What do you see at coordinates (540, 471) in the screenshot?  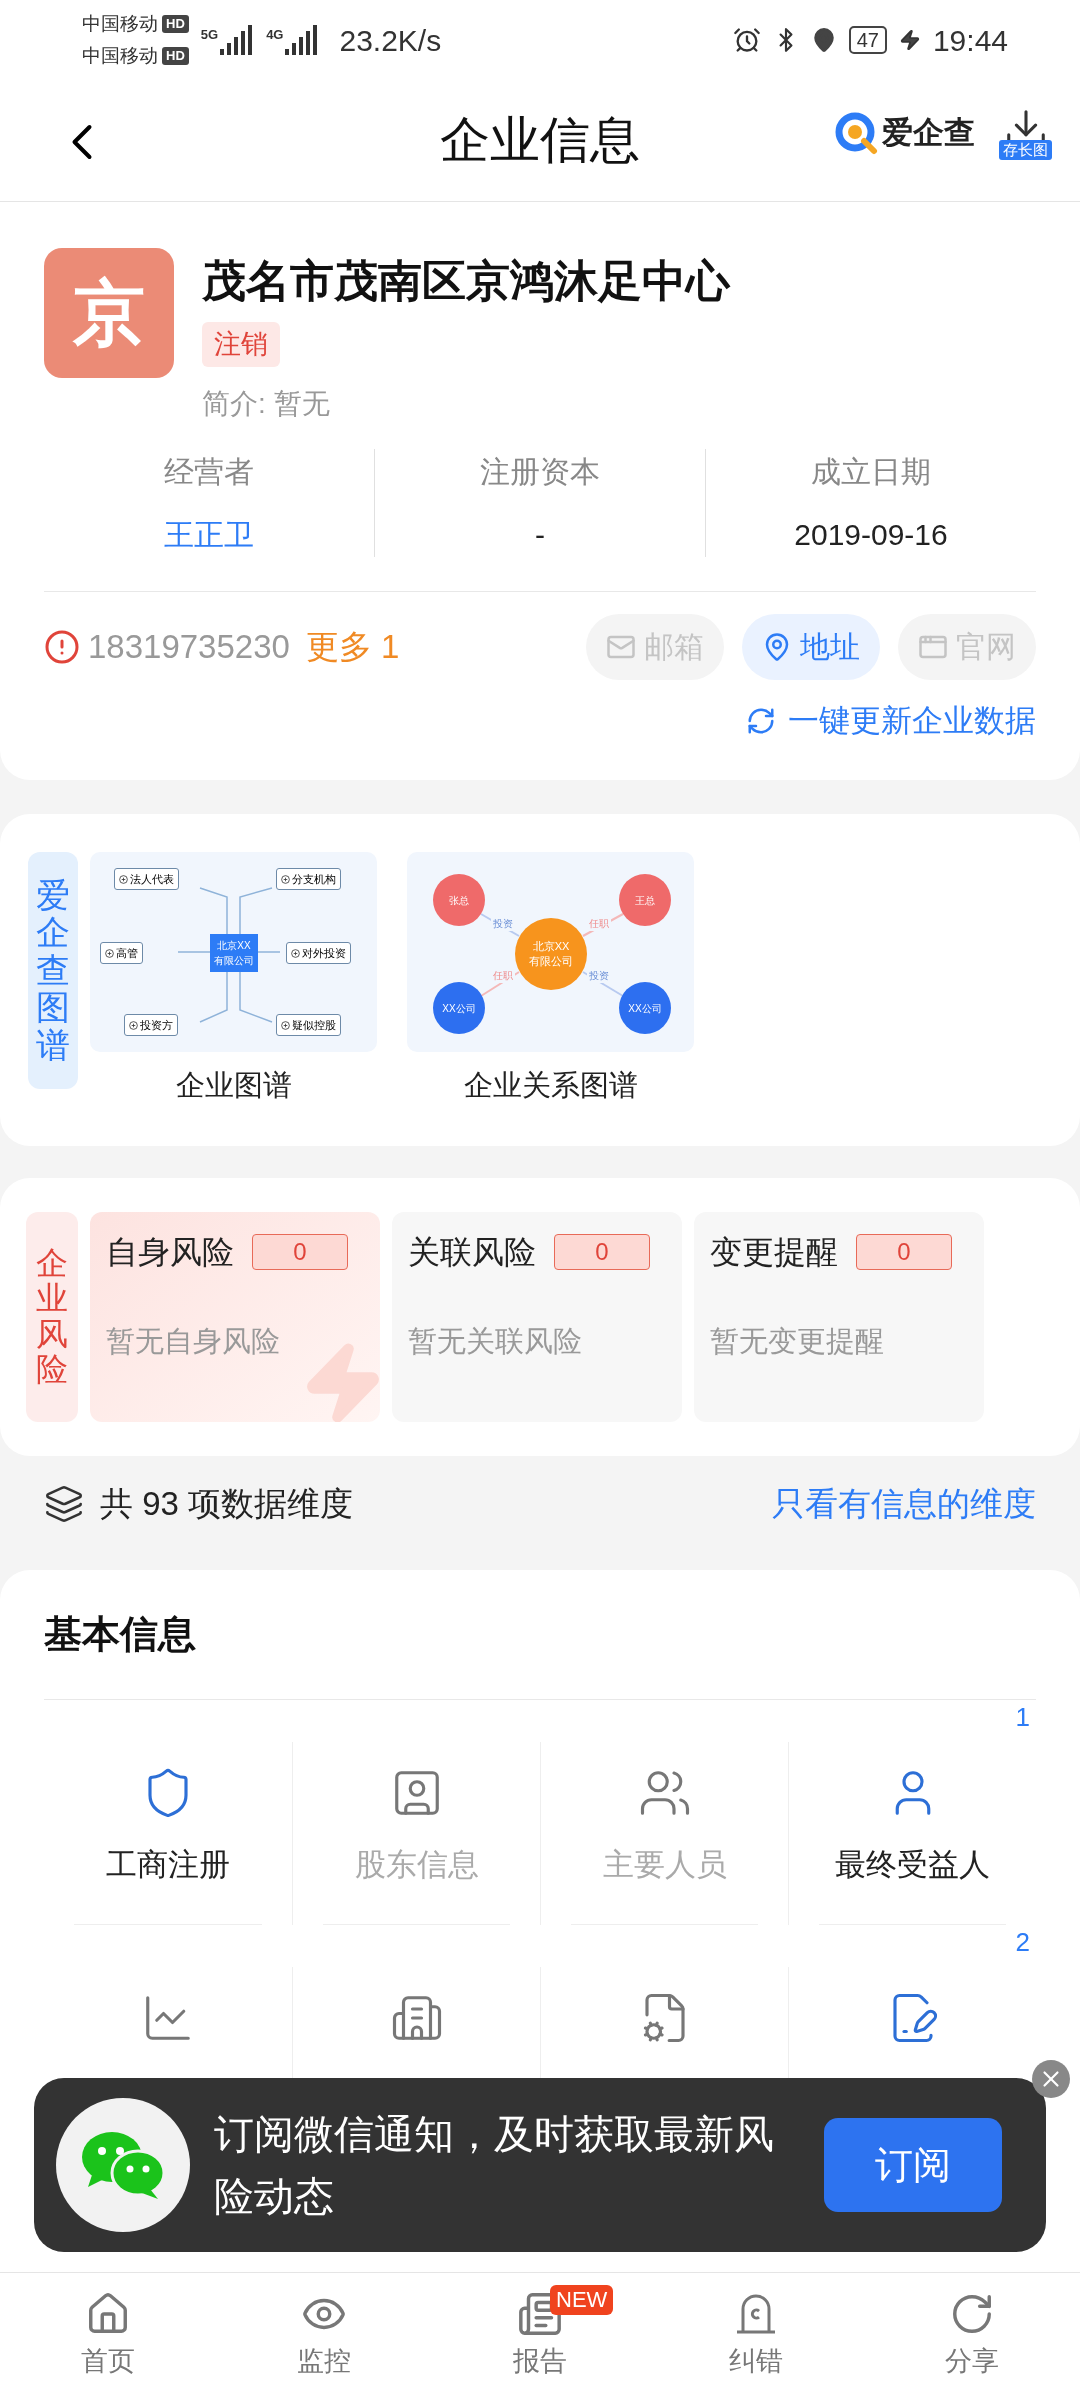 I see `stat-label: 注册资本` at bounding box center [540, 471].